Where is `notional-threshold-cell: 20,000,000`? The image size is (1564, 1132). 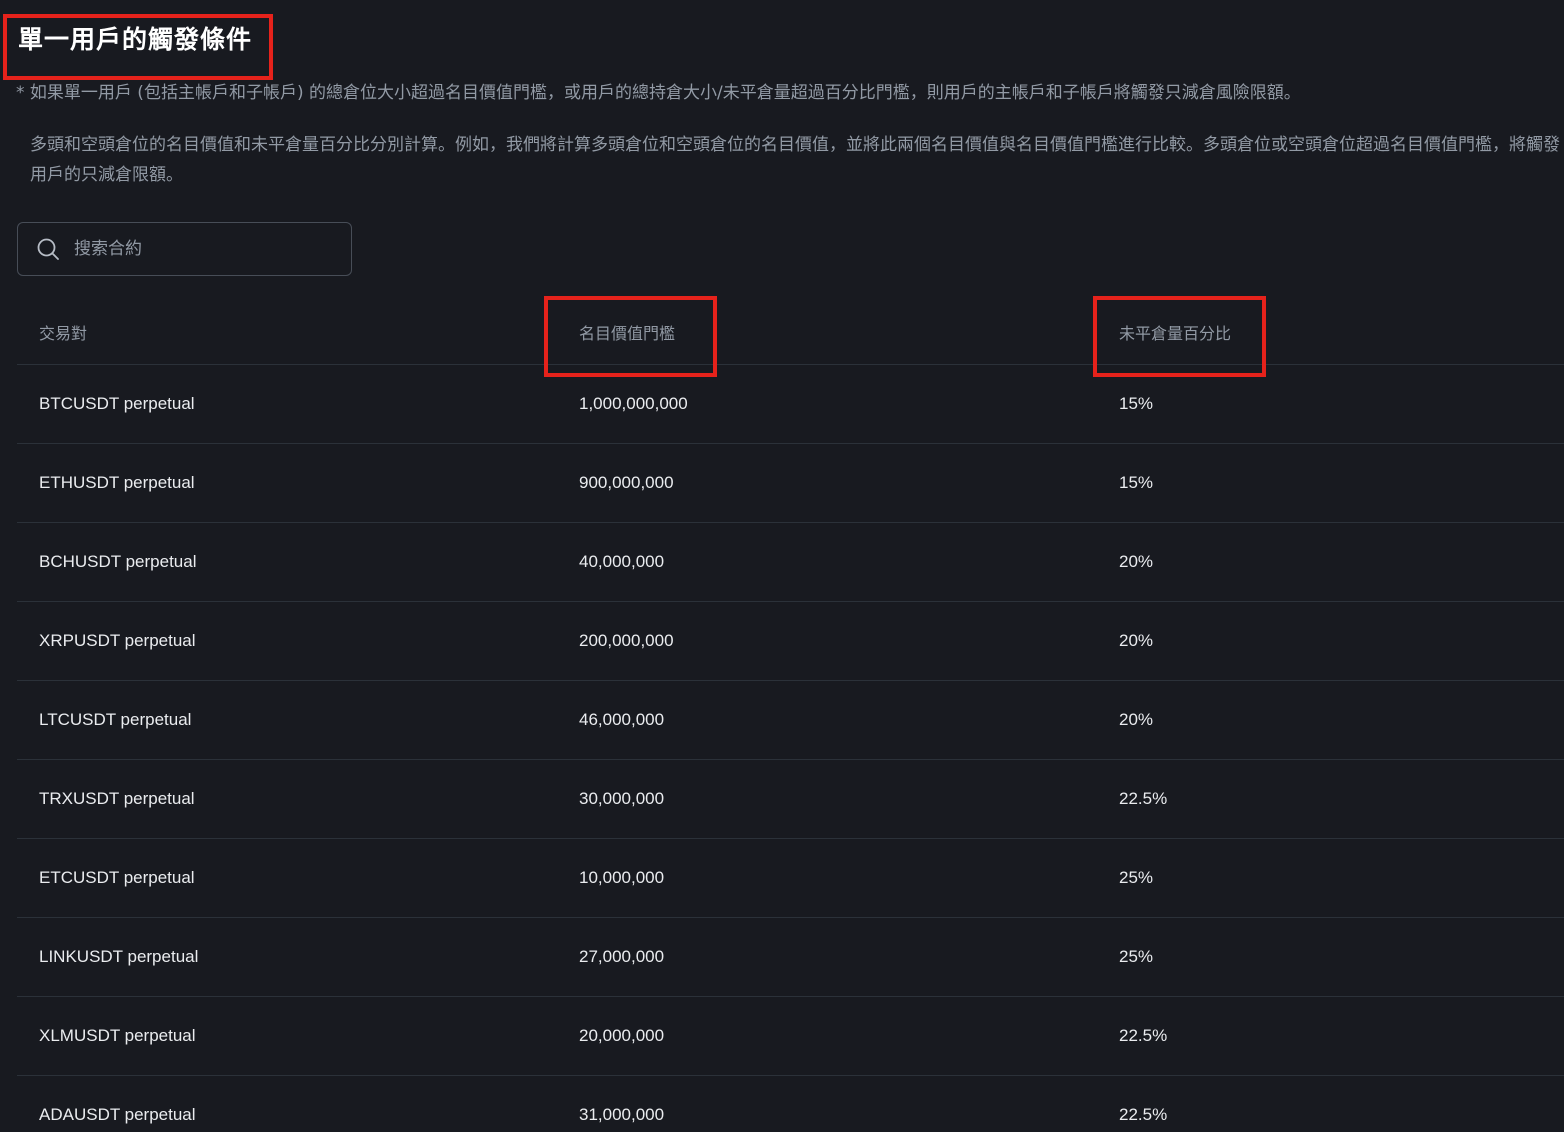 notional-threshold-cell: 20,000,000 is located at coordinates (622, 1035).